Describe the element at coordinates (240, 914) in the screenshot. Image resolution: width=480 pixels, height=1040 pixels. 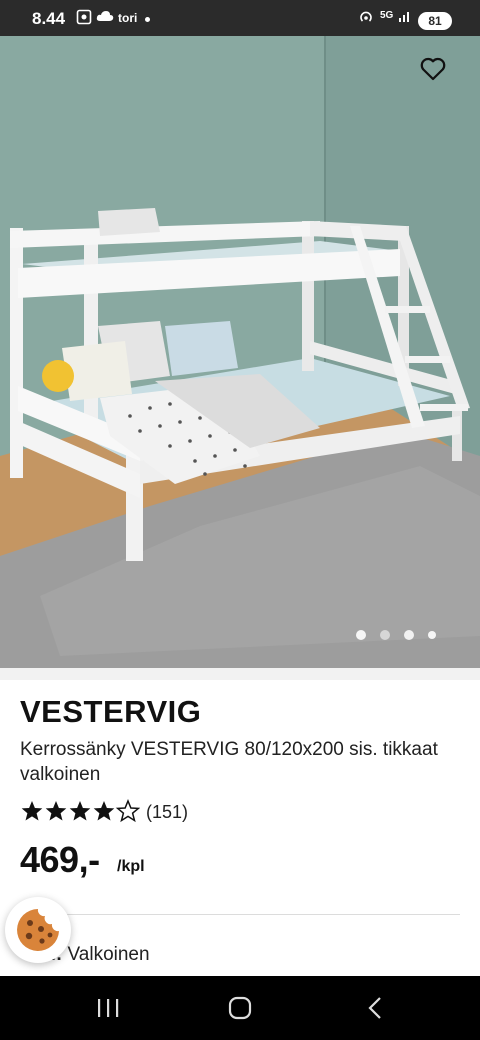
I see `divider` at that location.